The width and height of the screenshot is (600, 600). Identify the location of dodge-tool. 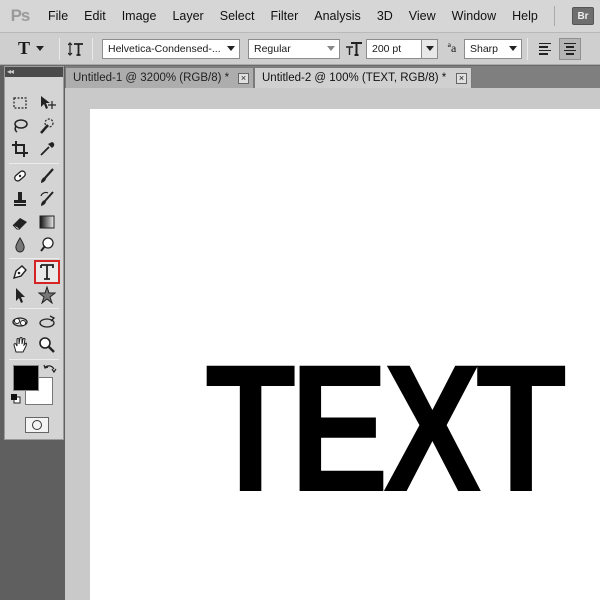
(47, 245).